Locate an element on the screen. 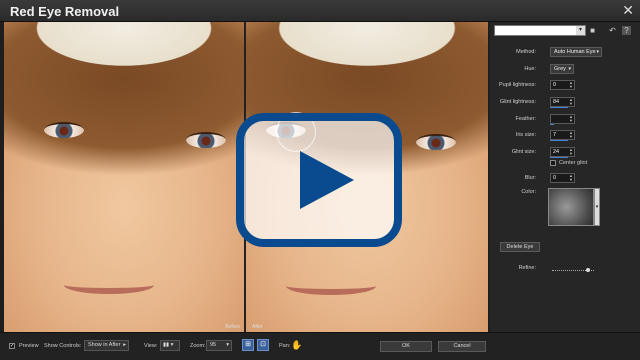 The height and width of the screenshot is (360, 640). window-title: Red Eye Removal is located at coordinates (65, 11).